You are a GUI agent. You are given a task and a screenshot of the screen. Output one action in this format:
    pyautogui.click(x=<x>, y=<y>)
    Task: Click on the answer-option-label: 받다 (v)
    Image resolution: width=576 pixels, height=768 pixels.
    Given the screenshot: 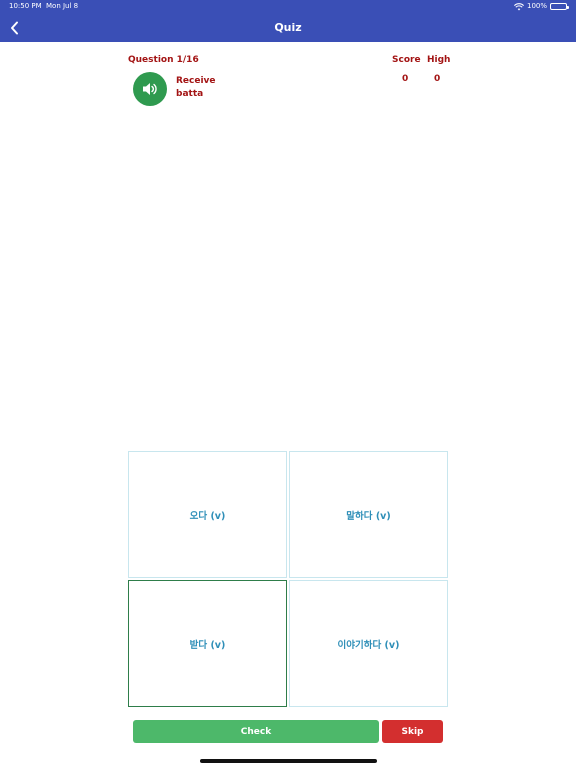 What is the action you would take?
    pyautogui.click(x=207, y=645)
    